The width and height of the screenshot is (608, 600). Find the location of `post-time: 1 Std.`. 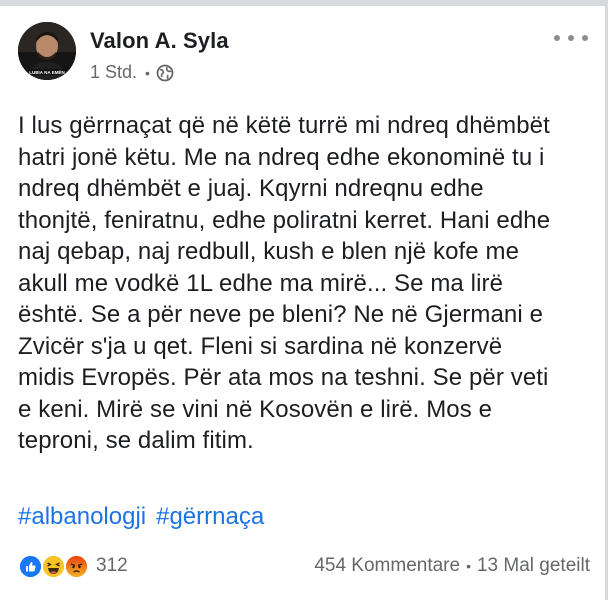

post-time: 1 Std. is located at coordinates (113, 72).